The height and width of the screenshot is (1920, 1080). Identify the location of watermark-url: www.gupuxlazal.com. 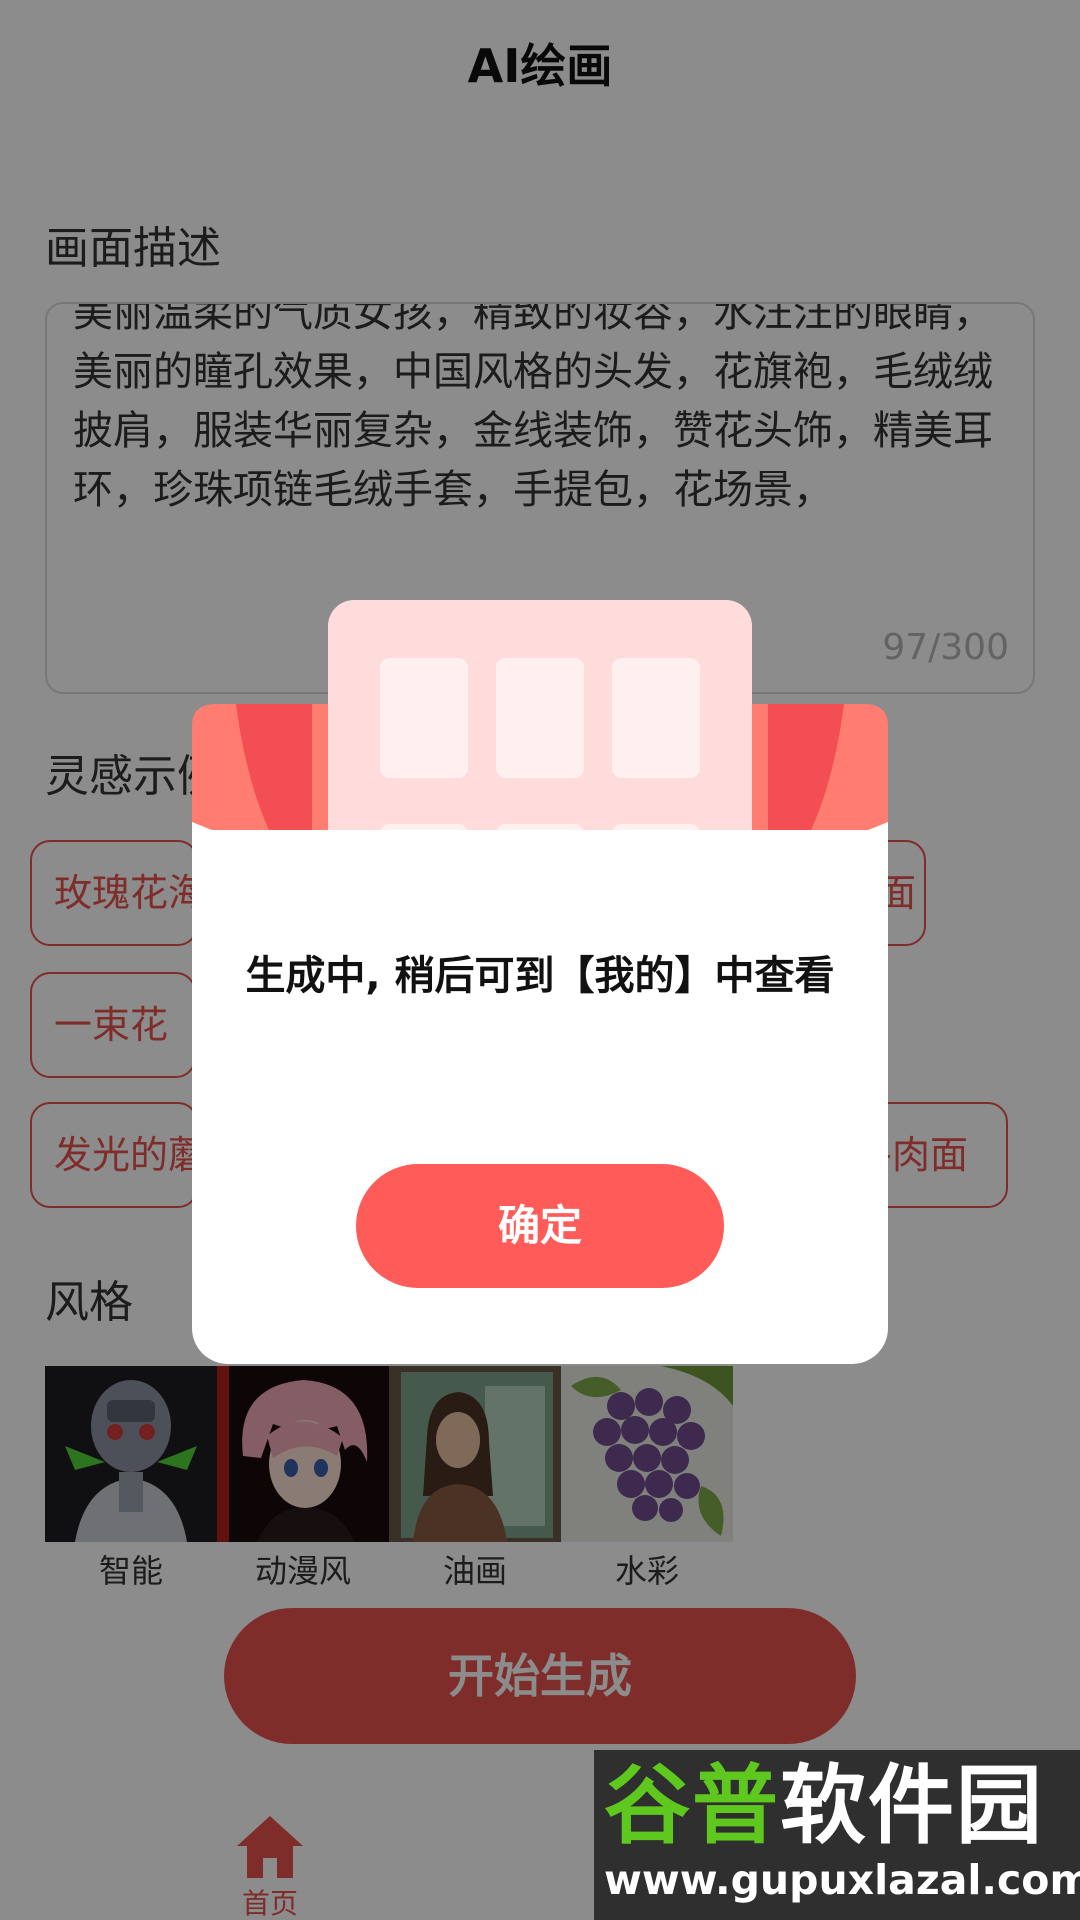
(842, 1880).